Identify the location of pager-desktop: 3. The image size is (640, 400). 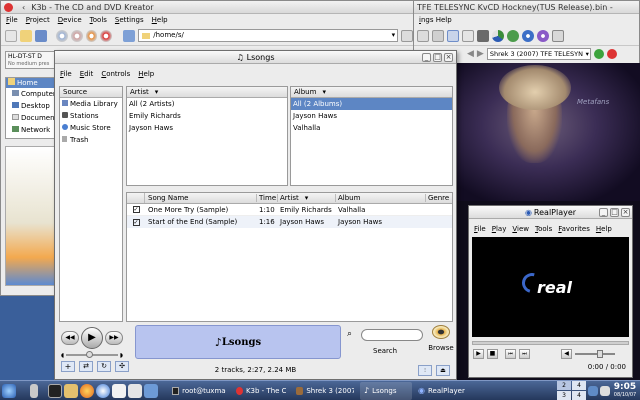
(564, 395).